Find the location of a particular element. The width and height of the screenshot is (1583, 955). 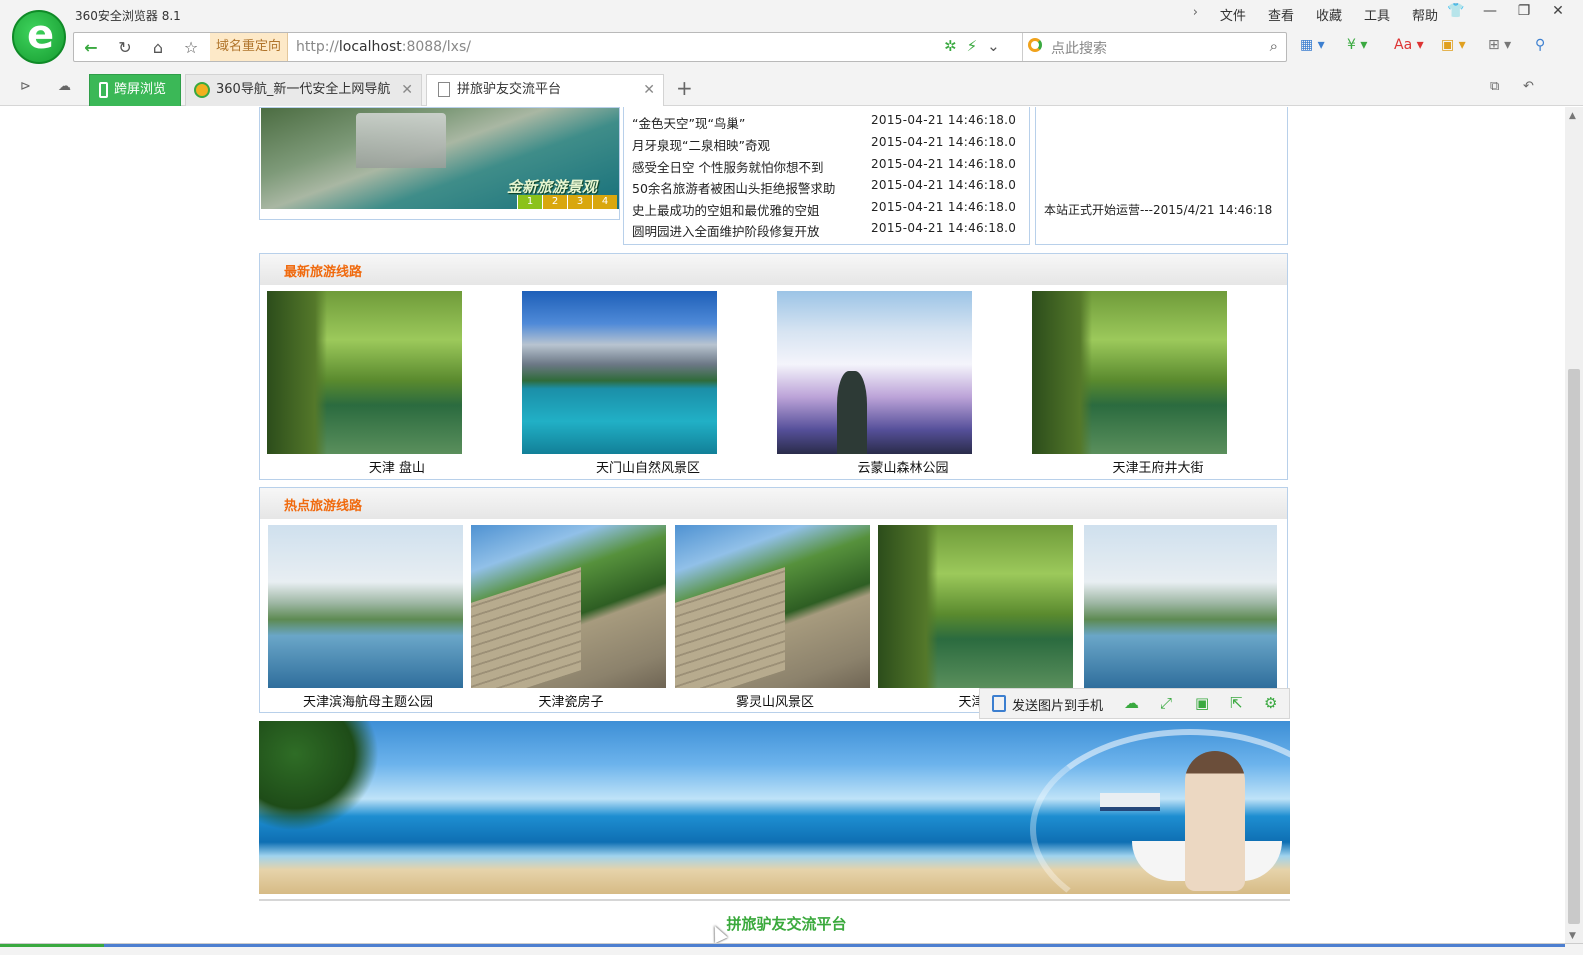

search-engine-icon is located at coordinates (1035, 45).